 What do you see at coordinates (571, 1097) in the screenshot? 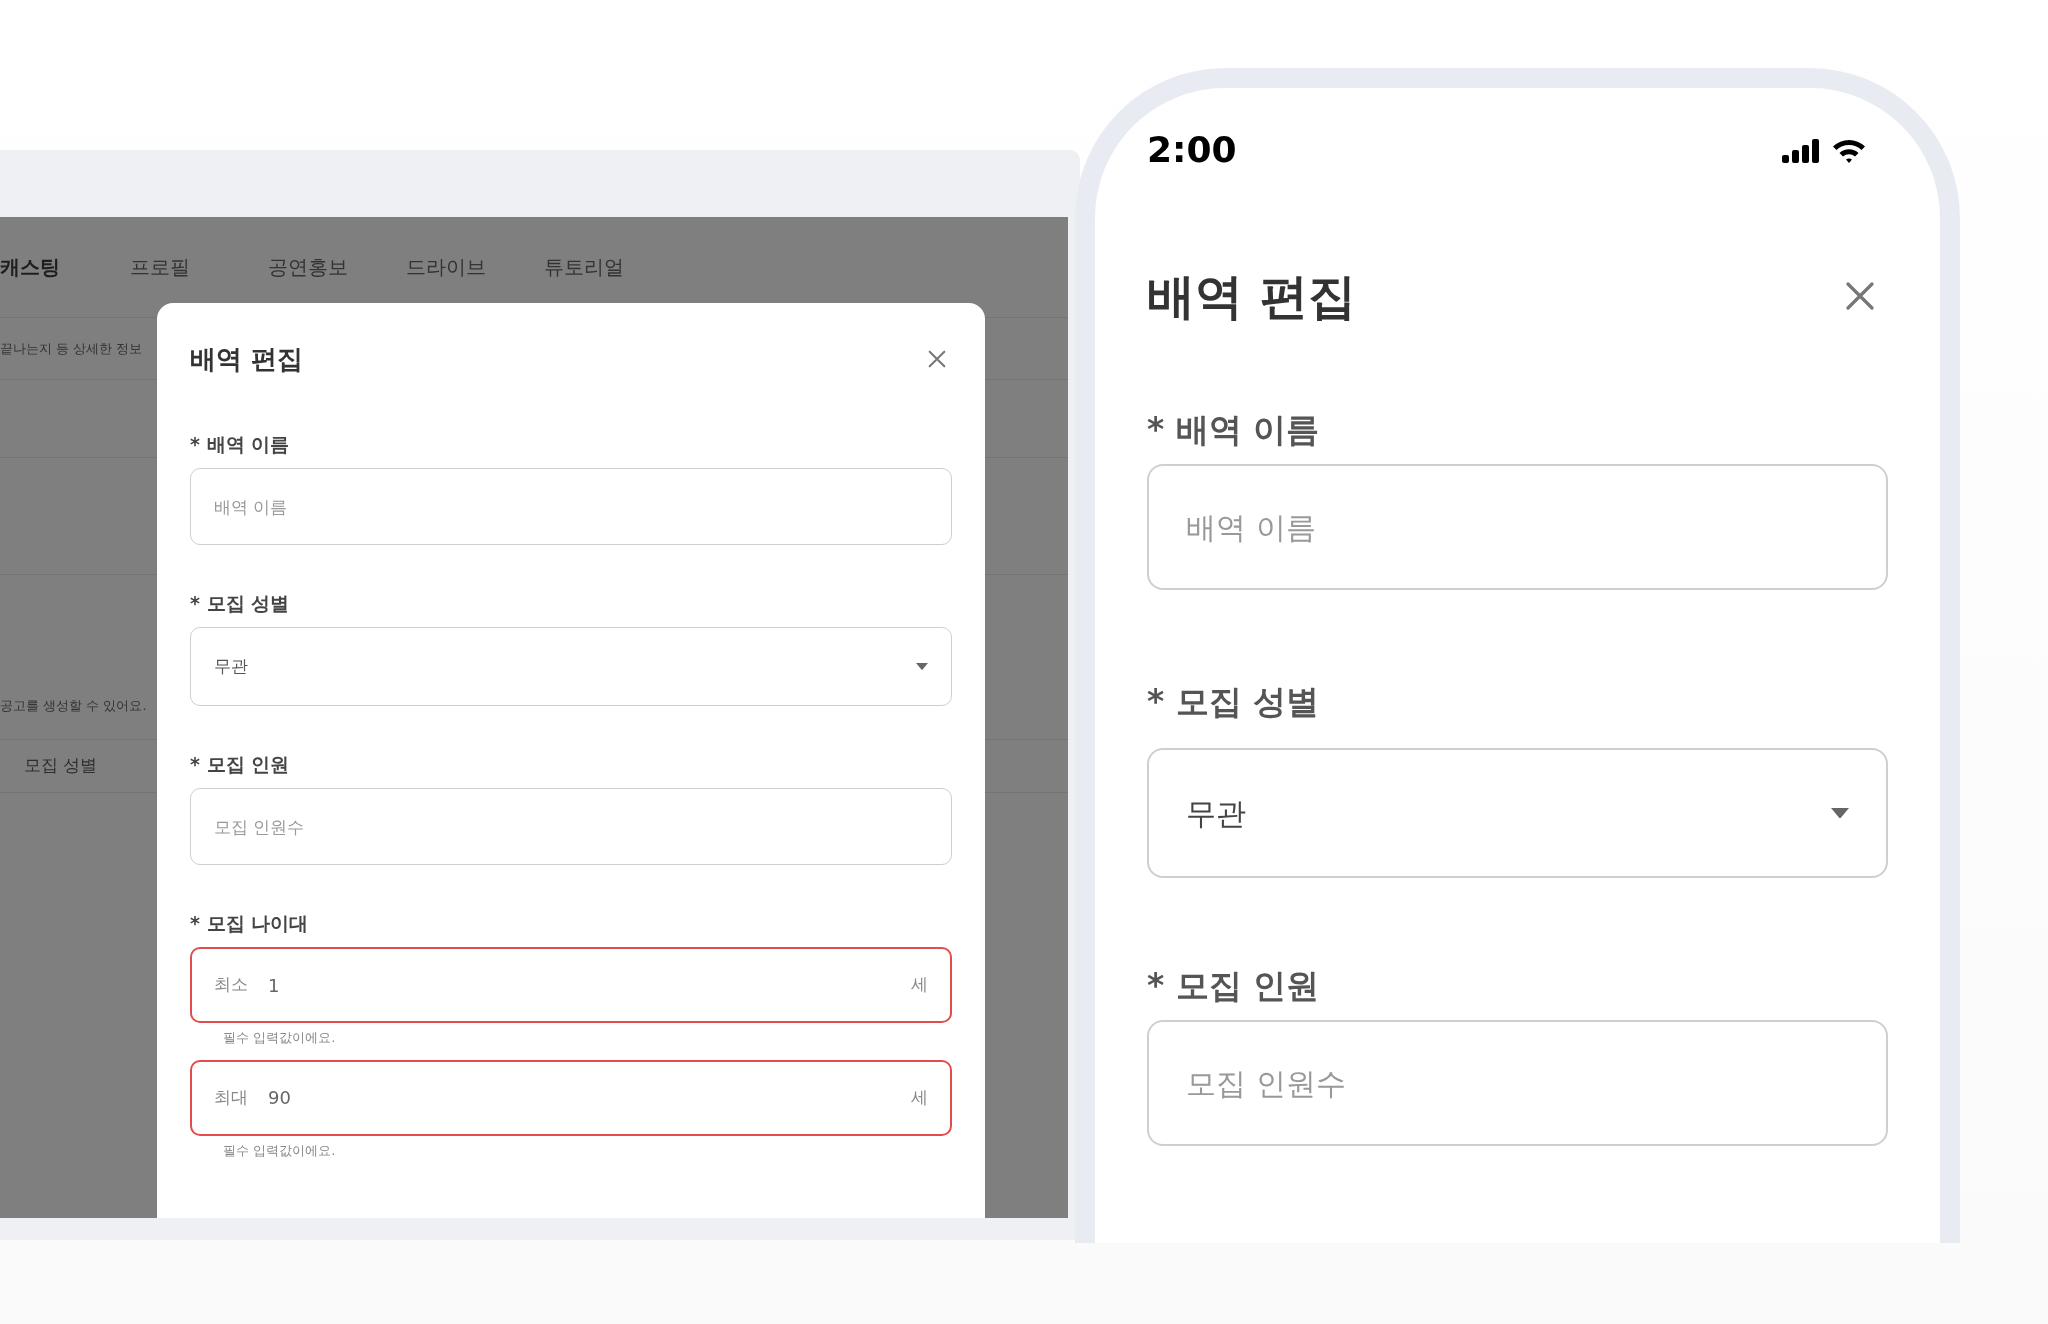
I see `age-input-field: 최대 90 세` at bounding box center [571, 1097].